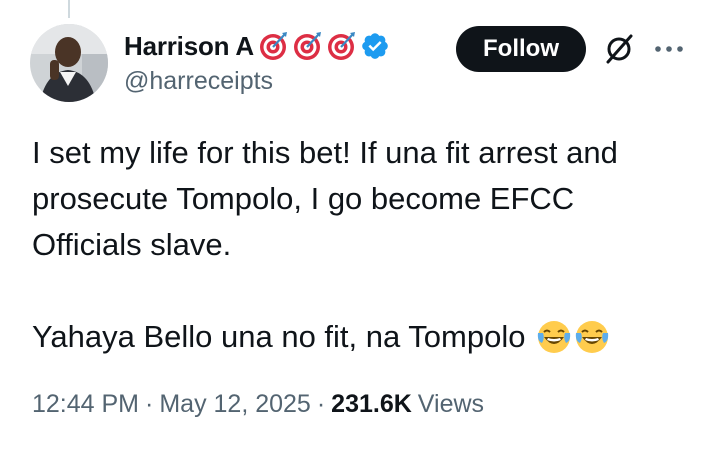 This screenshot has width=715, height=460. What do you see at coordinates (619, 49) in the screenshot?
I see `grok-icon` at bounding box center [619, 49].